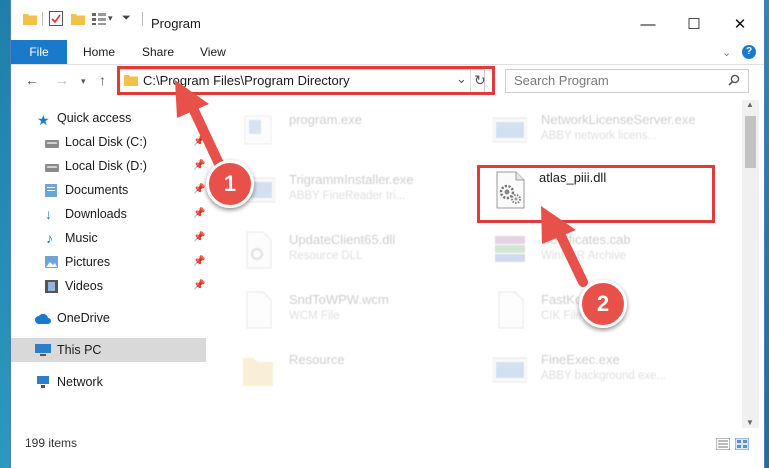  I want to click on nav-local-disk-d: Local Disk (D:) 📌, so click(108, 166).